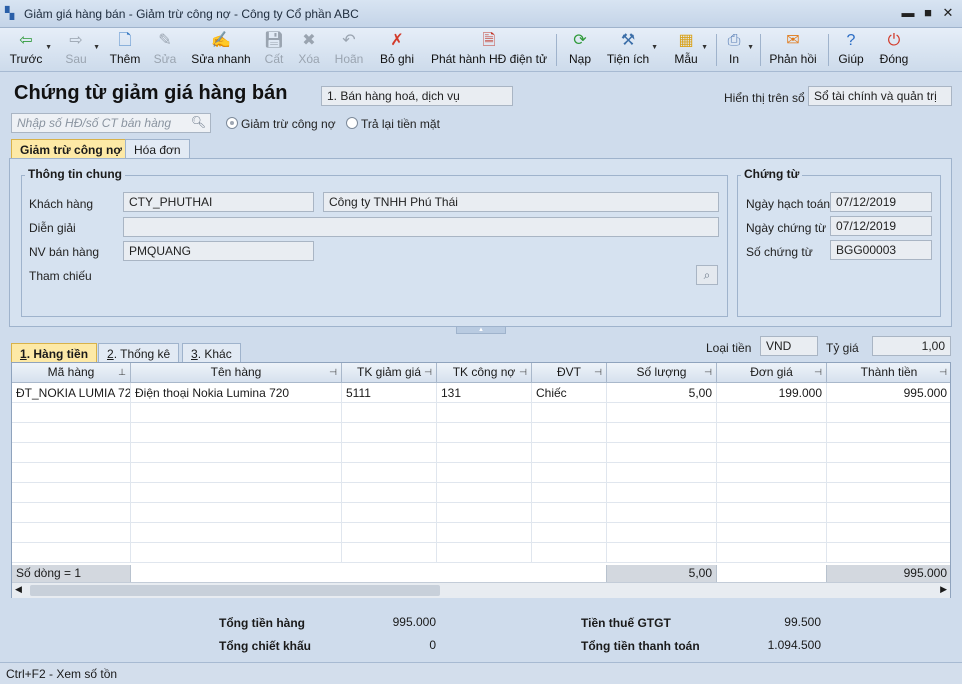 This screenshot has height=684, width=962. Describe the element at coordinates (640, 646) in the screenshot. I see `total-payment-label: Tổng tiền thanh toán` at that location.